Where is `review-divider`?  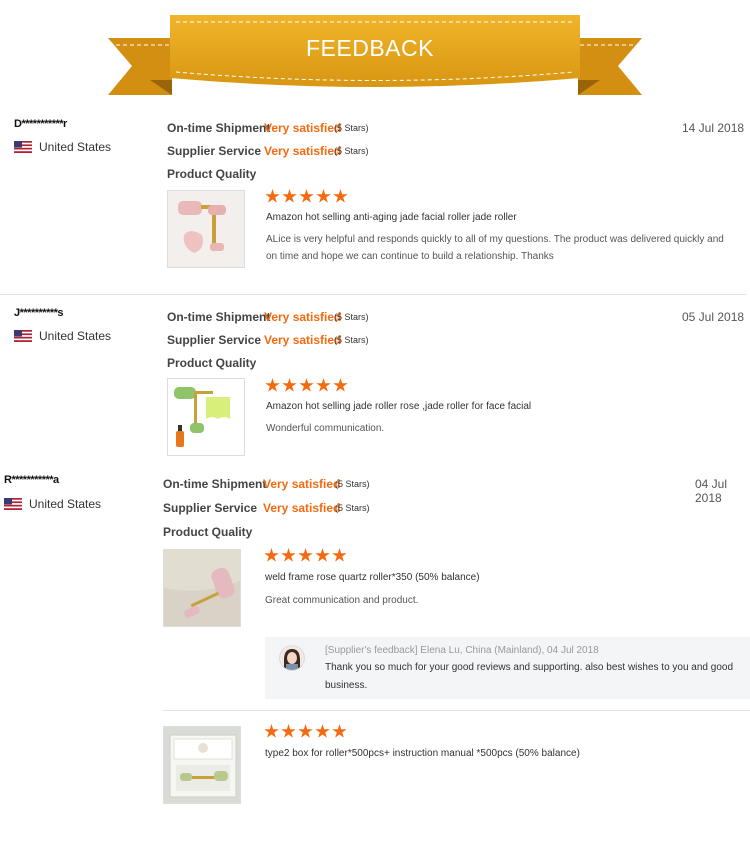 review-divider is located at coordinates (373, 294).